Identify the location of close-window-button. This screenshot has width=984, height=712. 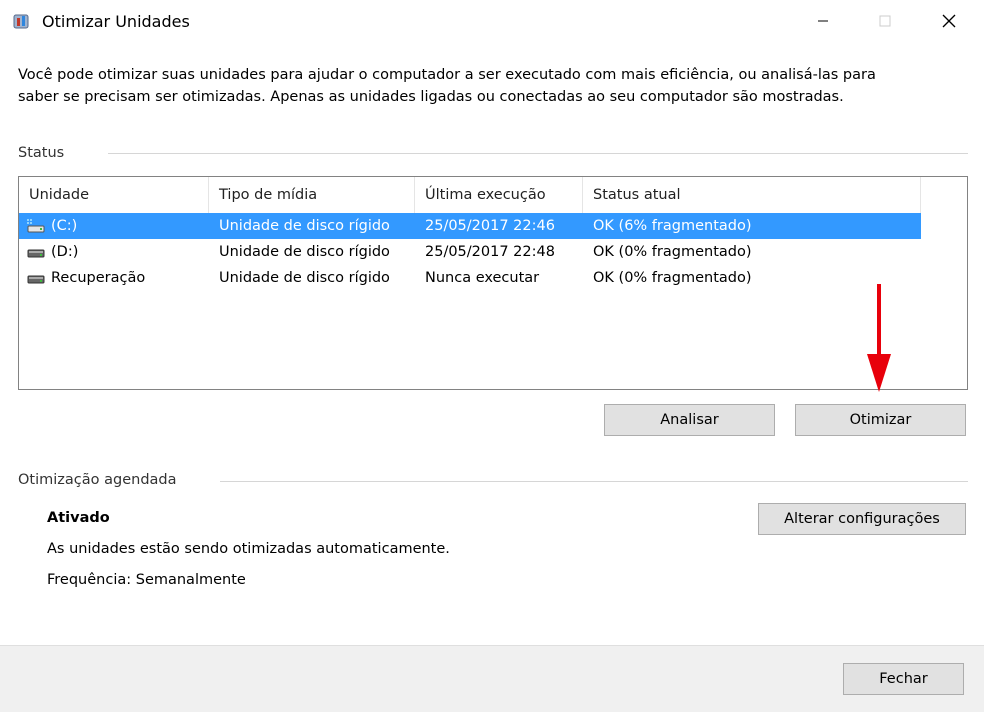
(949, 21).